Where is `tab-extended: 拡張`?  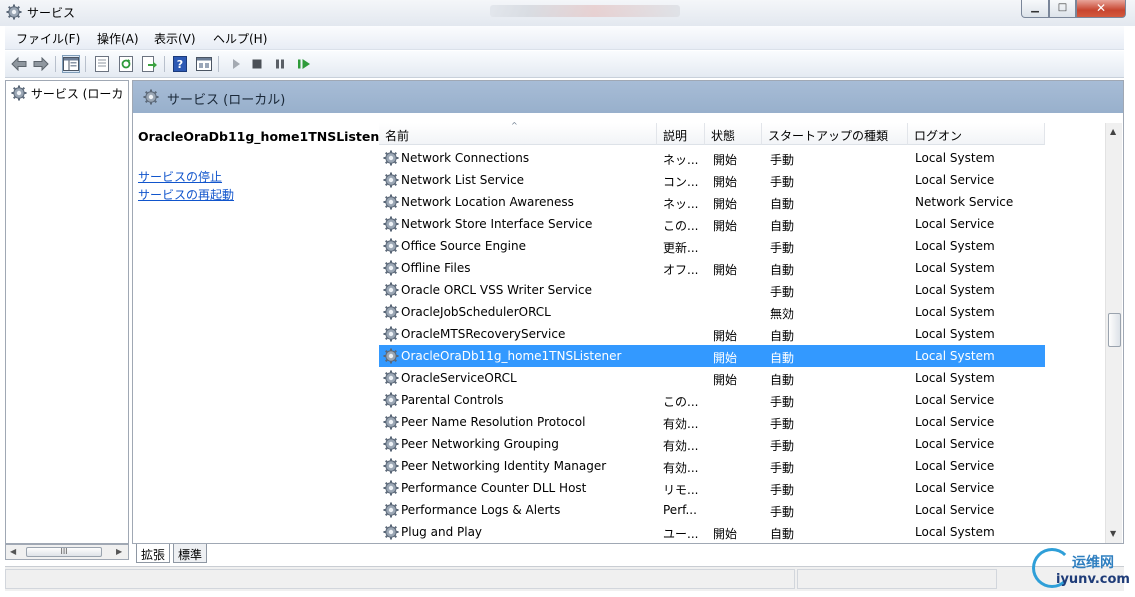
tab-extended: 拡張 is located at coordinates (153, 553).